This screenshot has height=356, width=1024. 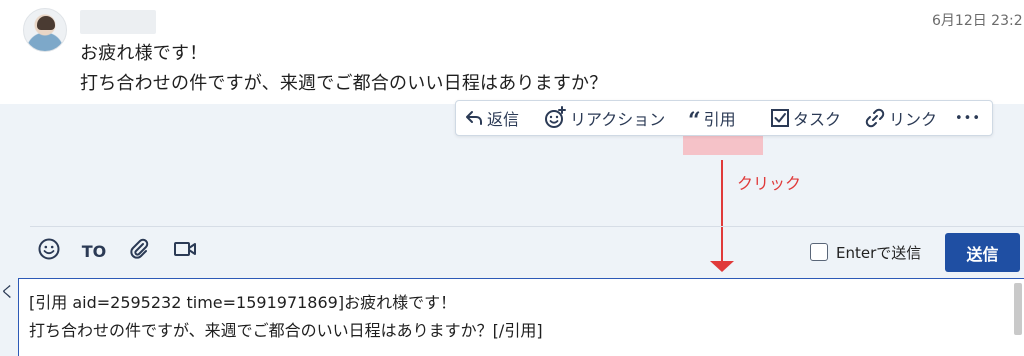 What do you see at coordinates (45, 30) in the screenshot?
I see `avatar` at bounding box center [45, 30].